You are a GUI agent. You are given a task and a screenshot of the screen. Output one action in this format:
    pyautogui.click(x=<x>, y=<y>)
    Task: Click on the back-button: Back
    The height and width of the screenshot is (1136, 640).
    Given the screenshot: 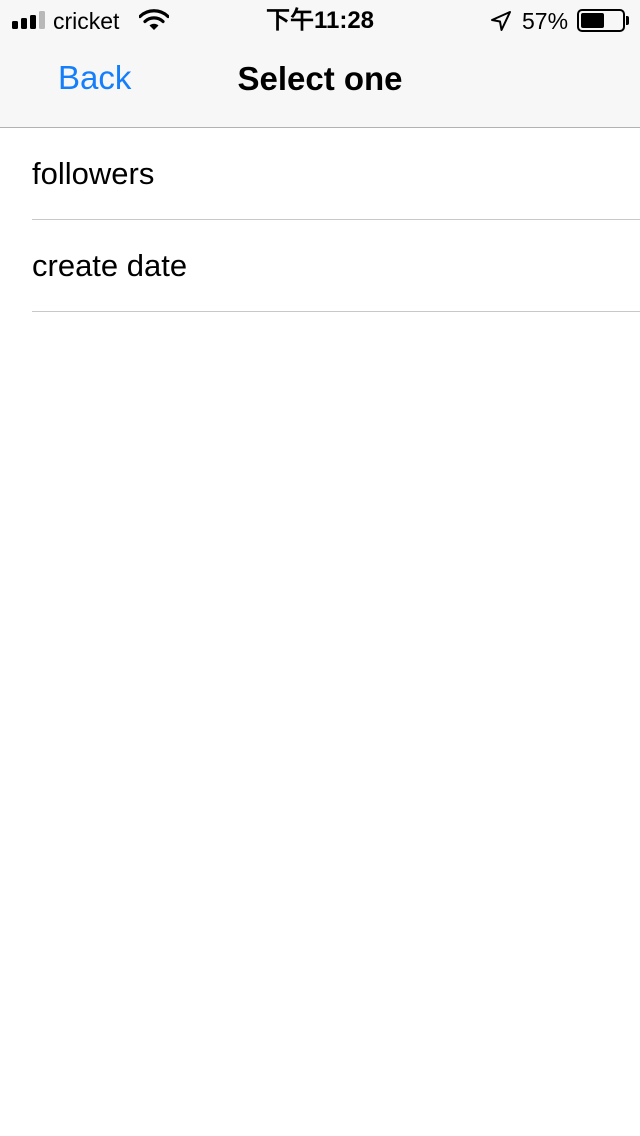 What is the action you would take?
    pyautogui.click(x=94, y=78)
    